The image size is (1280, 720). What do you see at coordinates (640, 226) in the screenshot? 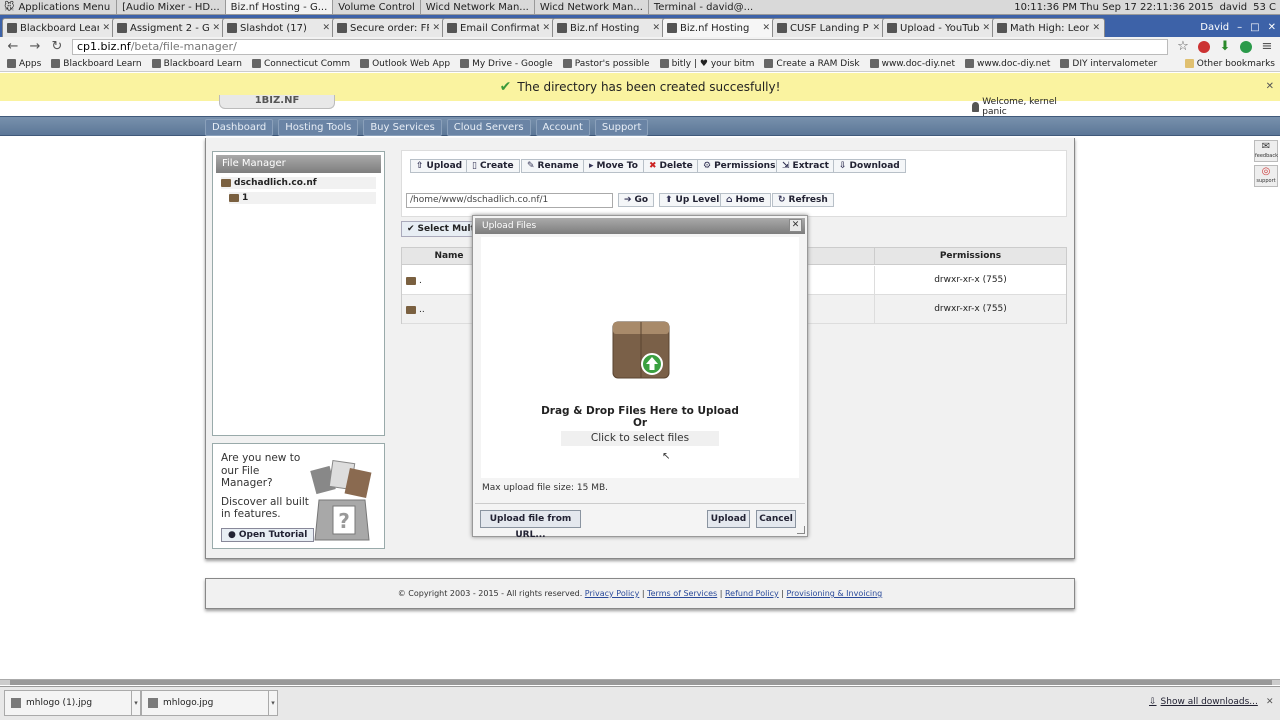
I see `dialog-titlebar: Upload Files ✕` at bounding box center [640, 226].